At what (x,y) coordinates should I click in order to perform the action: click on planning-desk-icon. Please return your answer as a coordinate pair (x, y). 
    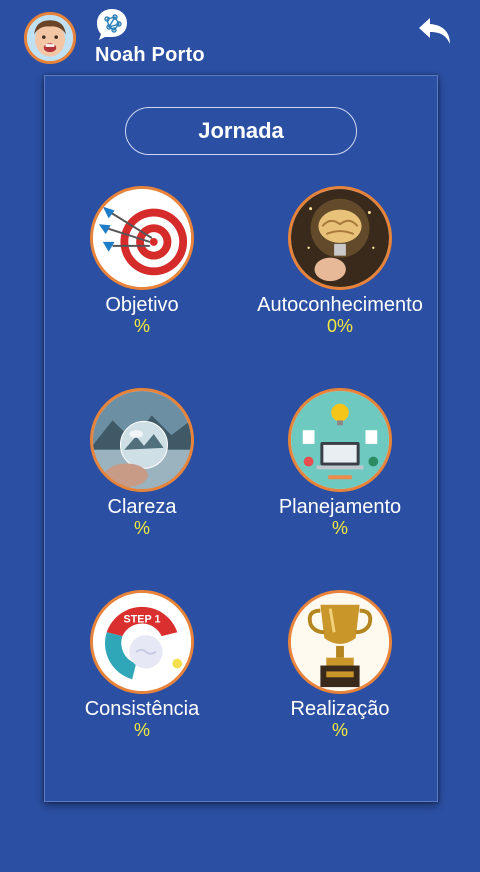
    Looking at the image, I should click on (340, 440).